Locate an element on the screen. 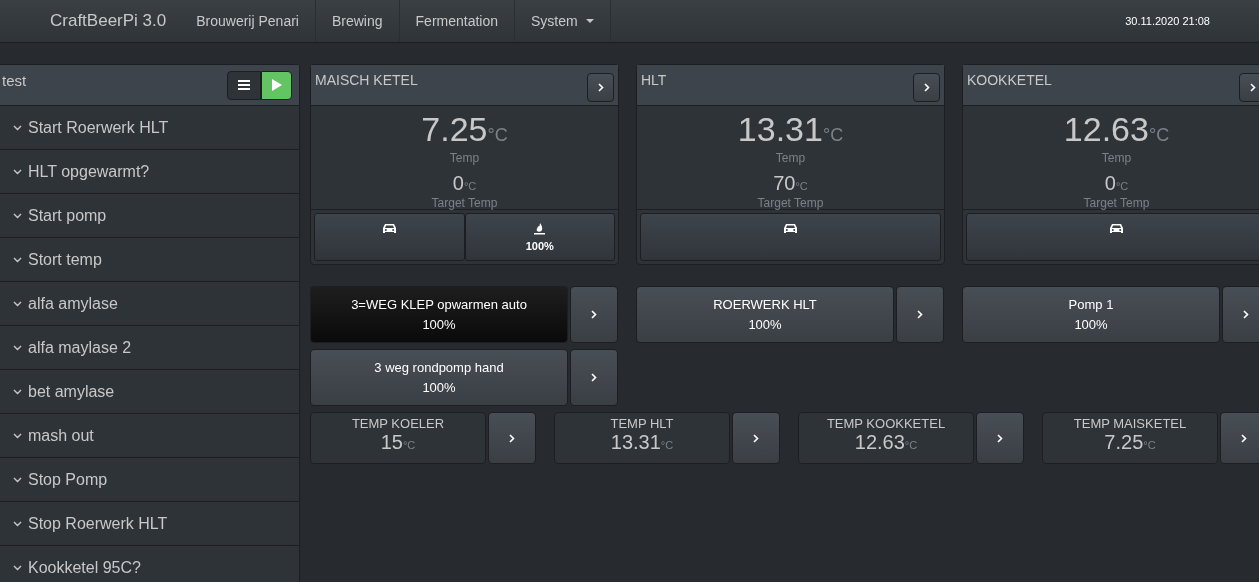  nav-link: Brouwerij Penari is located at coordinates (248, 21).